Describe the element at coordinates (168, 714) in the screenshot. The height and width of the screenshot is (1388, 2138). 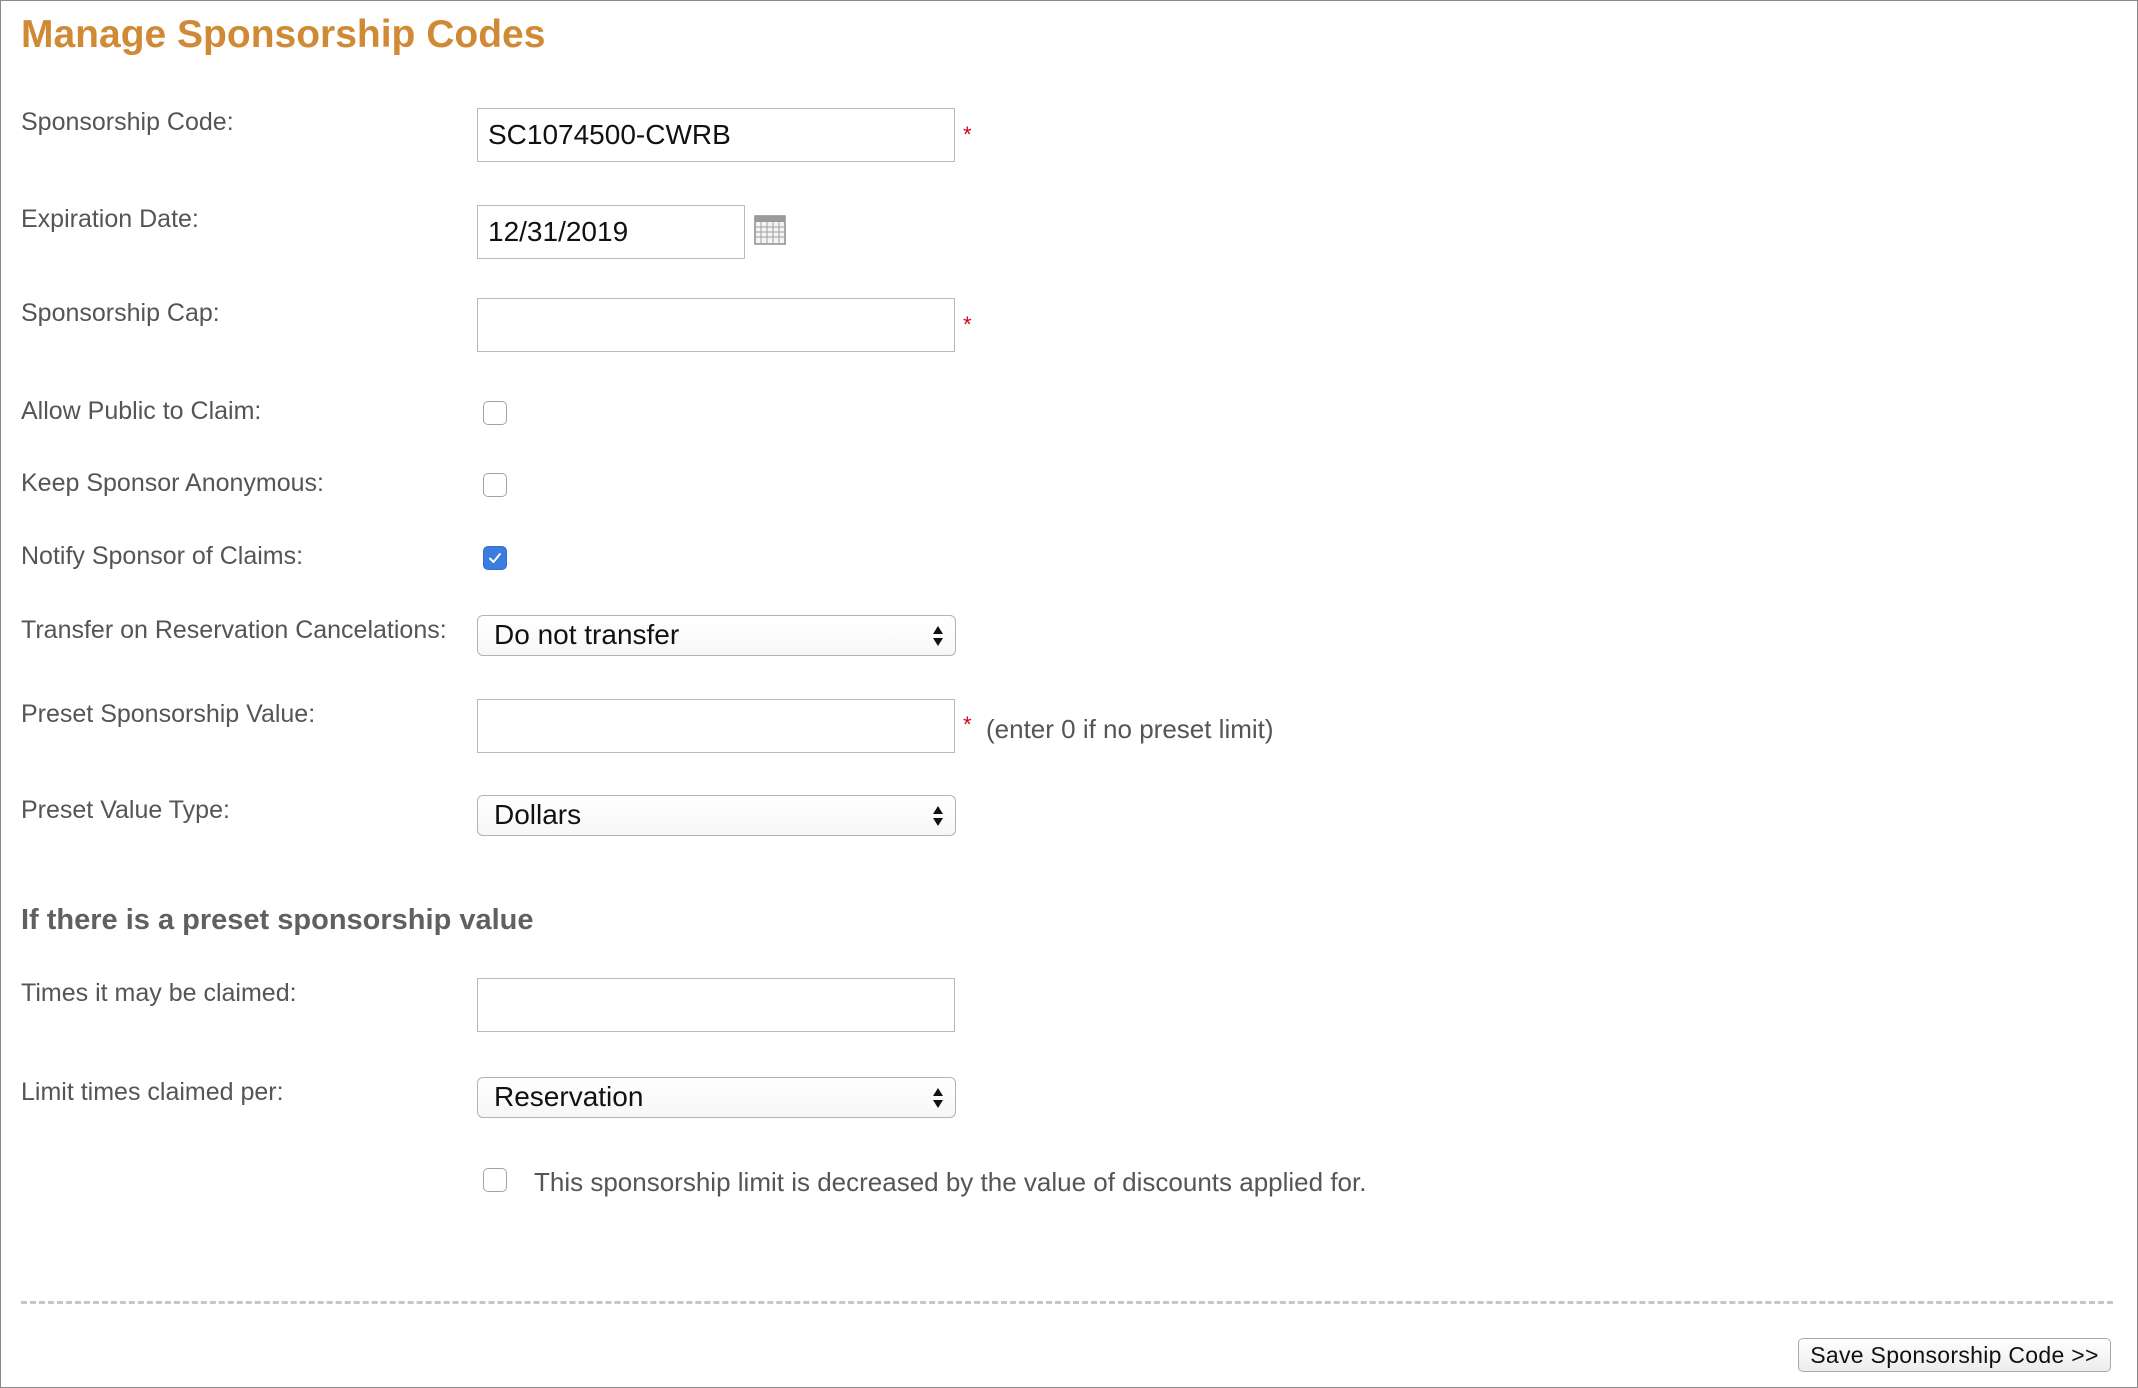
I see `preset-value-label: Preset Sponsorship Value:` at that location.